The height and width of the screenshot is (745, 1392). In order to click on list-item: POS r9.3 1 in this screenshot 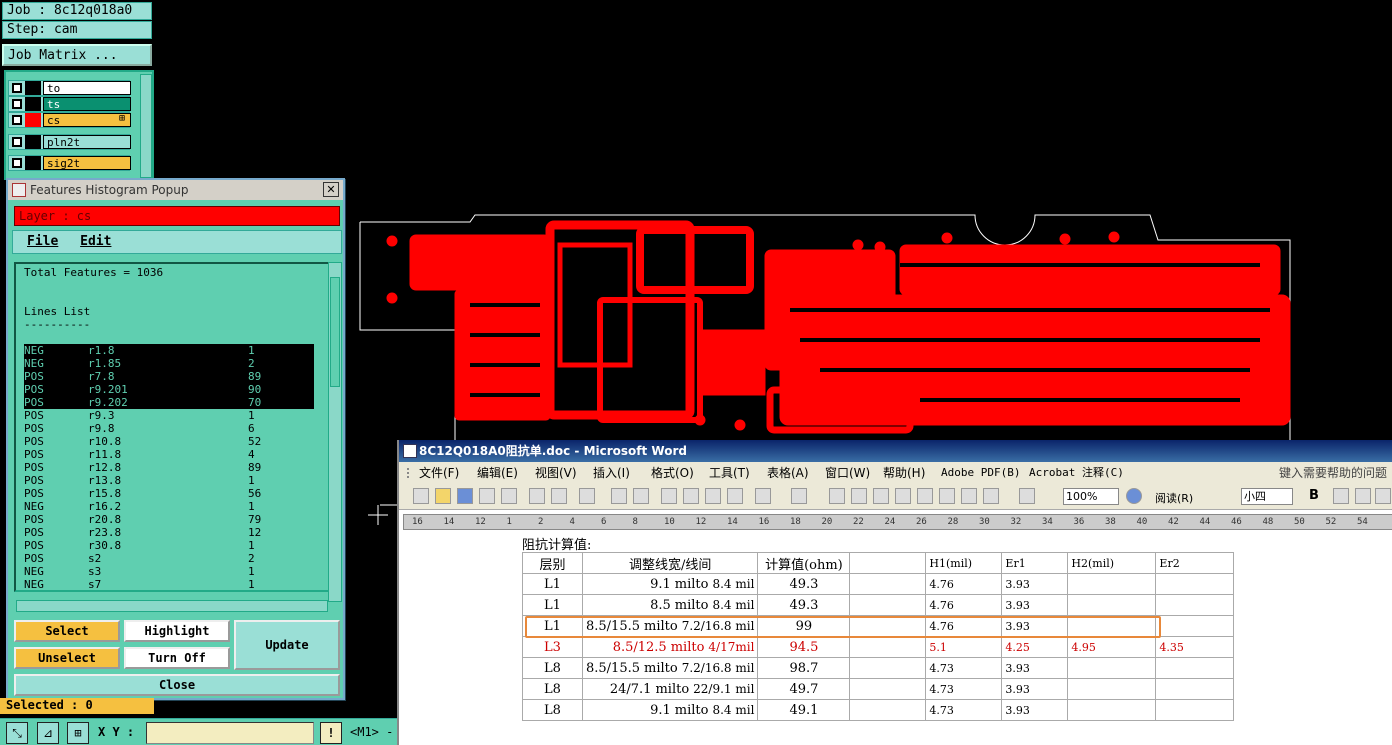, I will do `click(169, 415)`.